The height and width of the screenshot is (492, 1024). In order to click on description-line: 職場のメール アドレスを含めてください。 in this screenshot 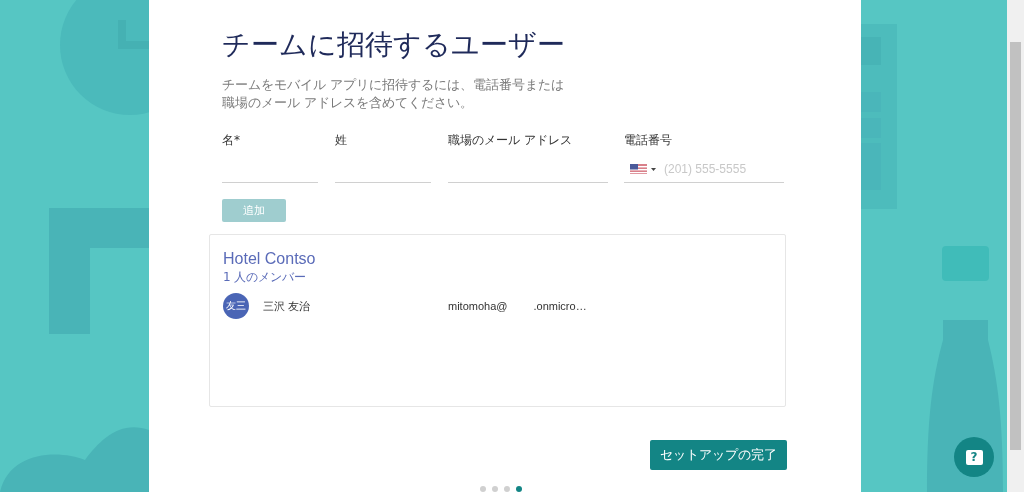, I will do `click(347, 103)`.